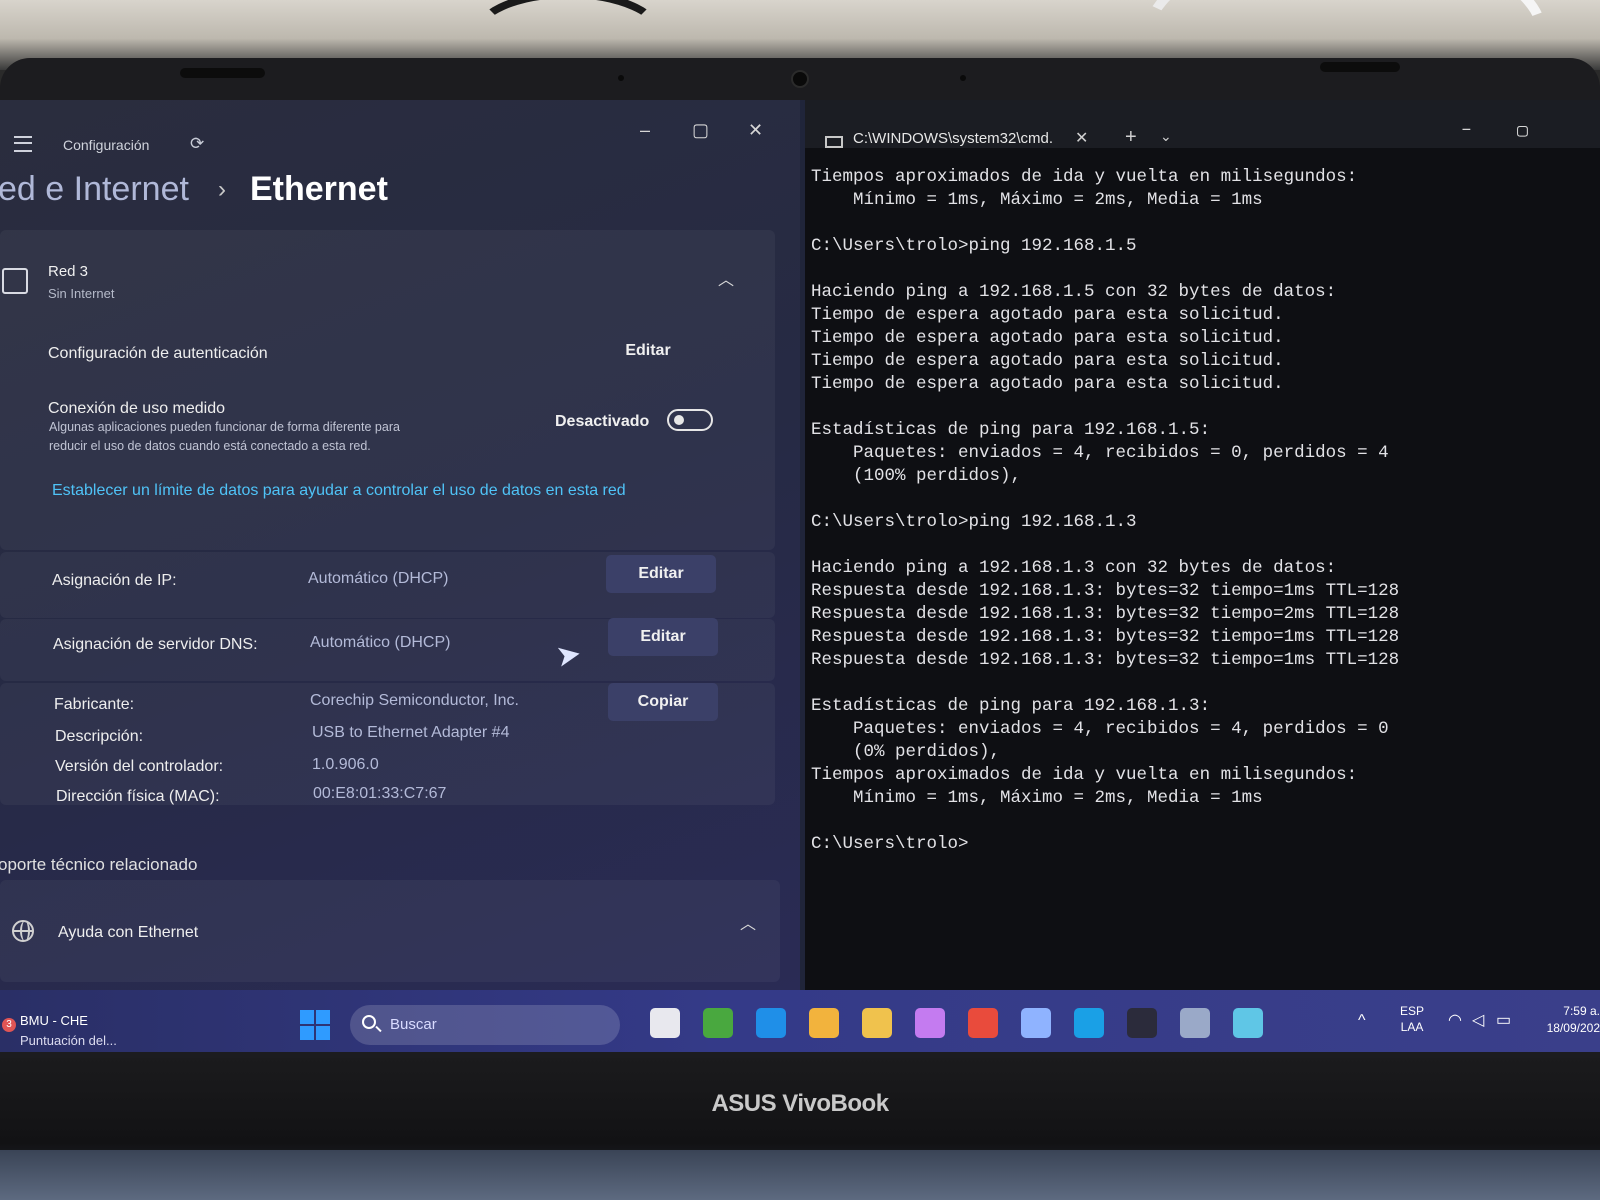 Image resolution: width=1600 pixels, height=1200 pixels. Describe the element at coordinates (645, 130) in the screenshot. I see `minimize-button: –` at that location.